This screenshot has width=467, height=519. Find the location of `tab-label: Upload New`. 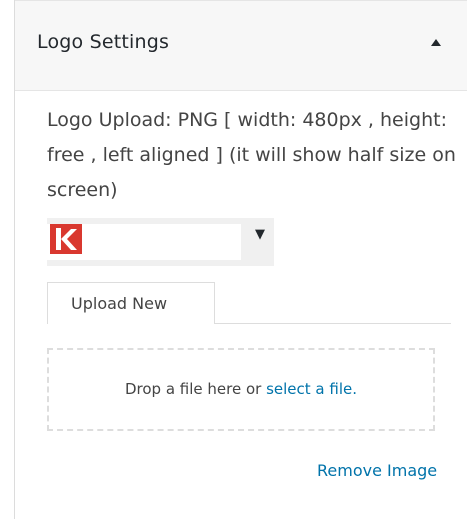

tab-label: Upload New is located at coordinates (119, 303).